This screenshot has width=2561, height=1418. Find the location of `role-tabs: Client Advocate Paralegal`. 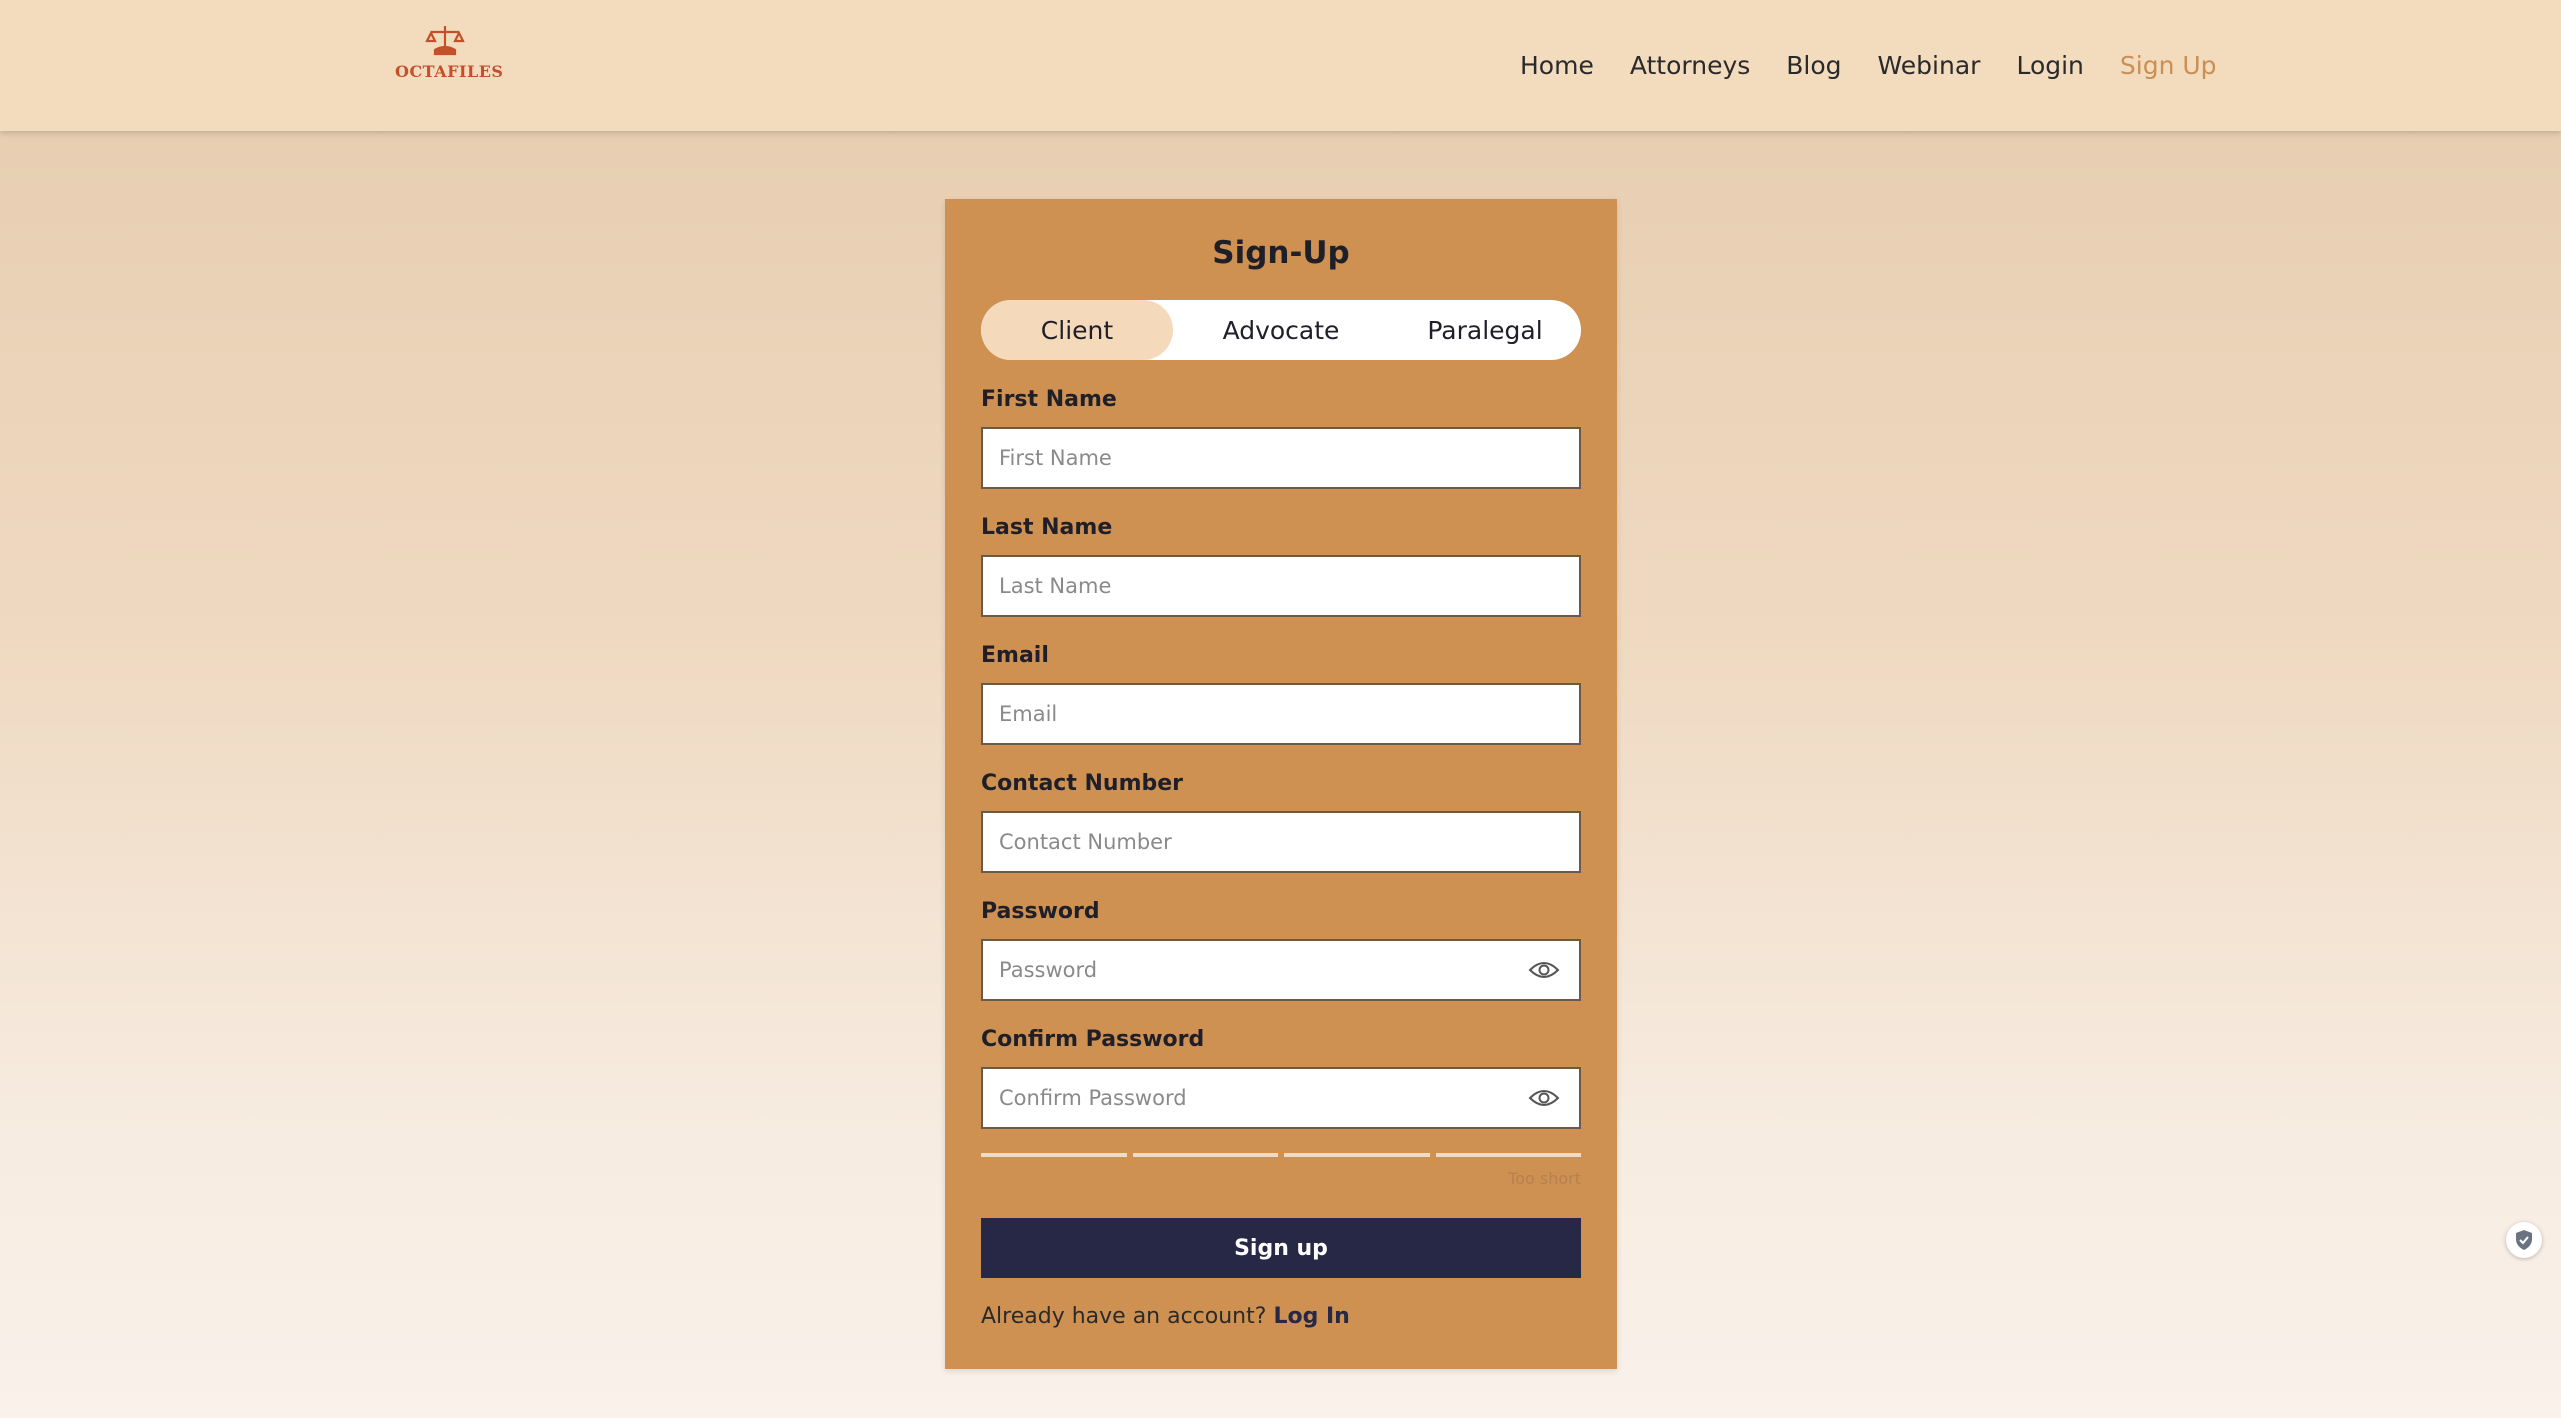

role-tabs: Client Advocate Paralegal is located at coordinates (1281, 330).